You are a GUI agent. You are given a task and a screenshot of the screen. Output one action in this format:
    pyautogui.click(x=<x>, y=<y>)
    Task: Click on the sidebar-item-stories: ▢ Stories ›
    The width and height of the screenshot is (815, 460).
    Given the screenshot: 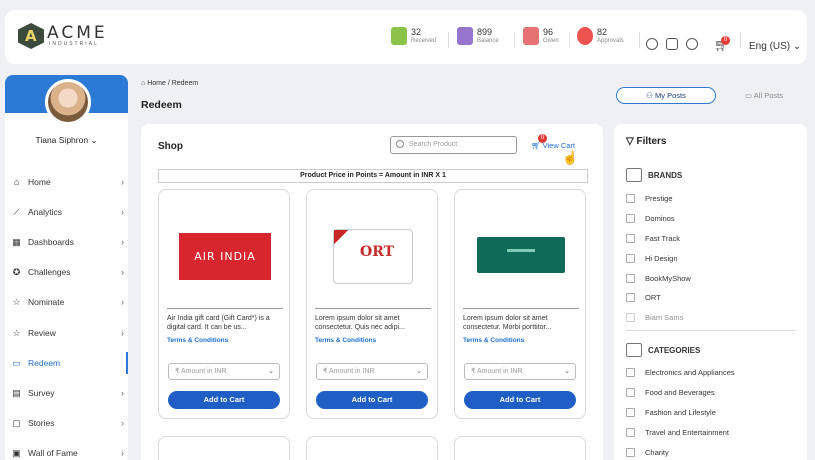 What is the action you would take?
    pyautogui.click(x=66, y=423)
    